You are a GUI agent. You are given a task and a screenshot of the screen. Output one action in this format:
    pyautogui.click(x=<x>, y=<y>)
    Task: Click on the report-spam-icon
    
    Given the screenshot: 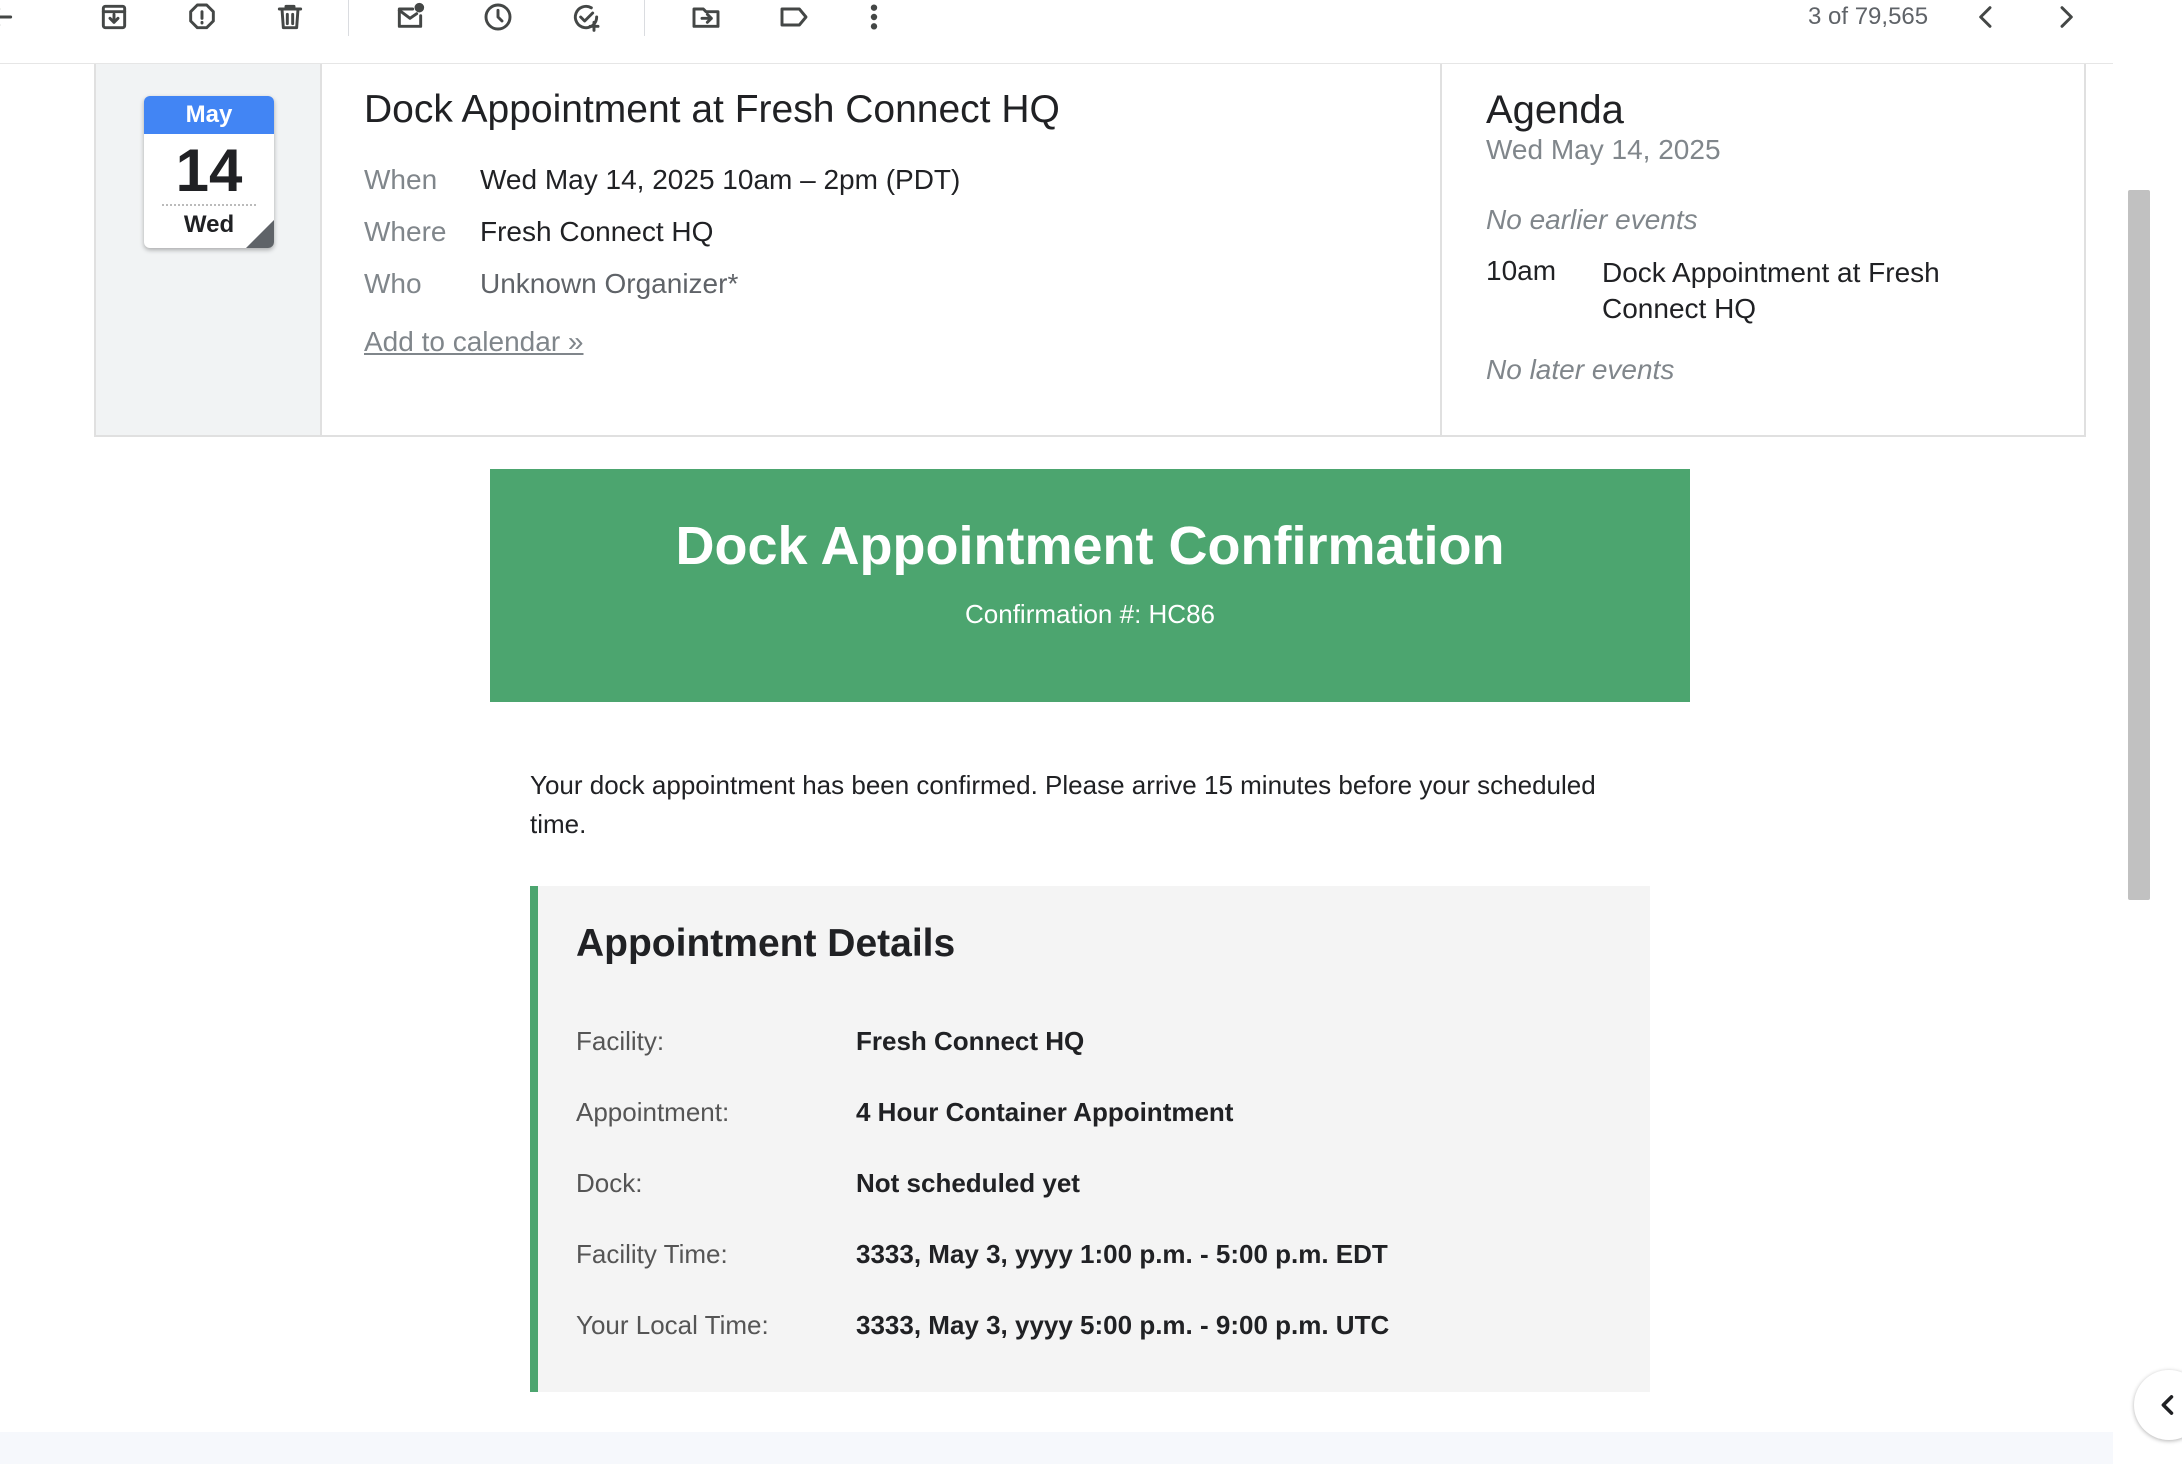 What is the action you would take?
    pyautogui.click(x=202, y=17)
    